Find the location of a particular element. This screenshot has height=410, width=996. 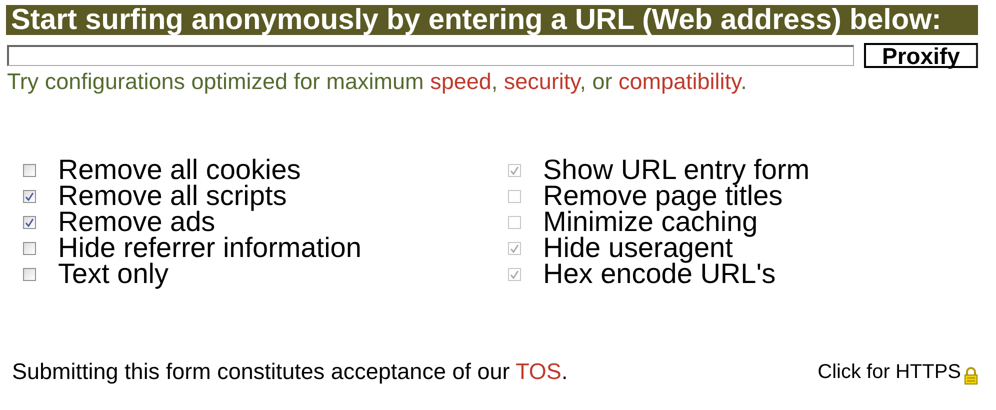

config-link: compatibility is located at coordinates (679, 81).